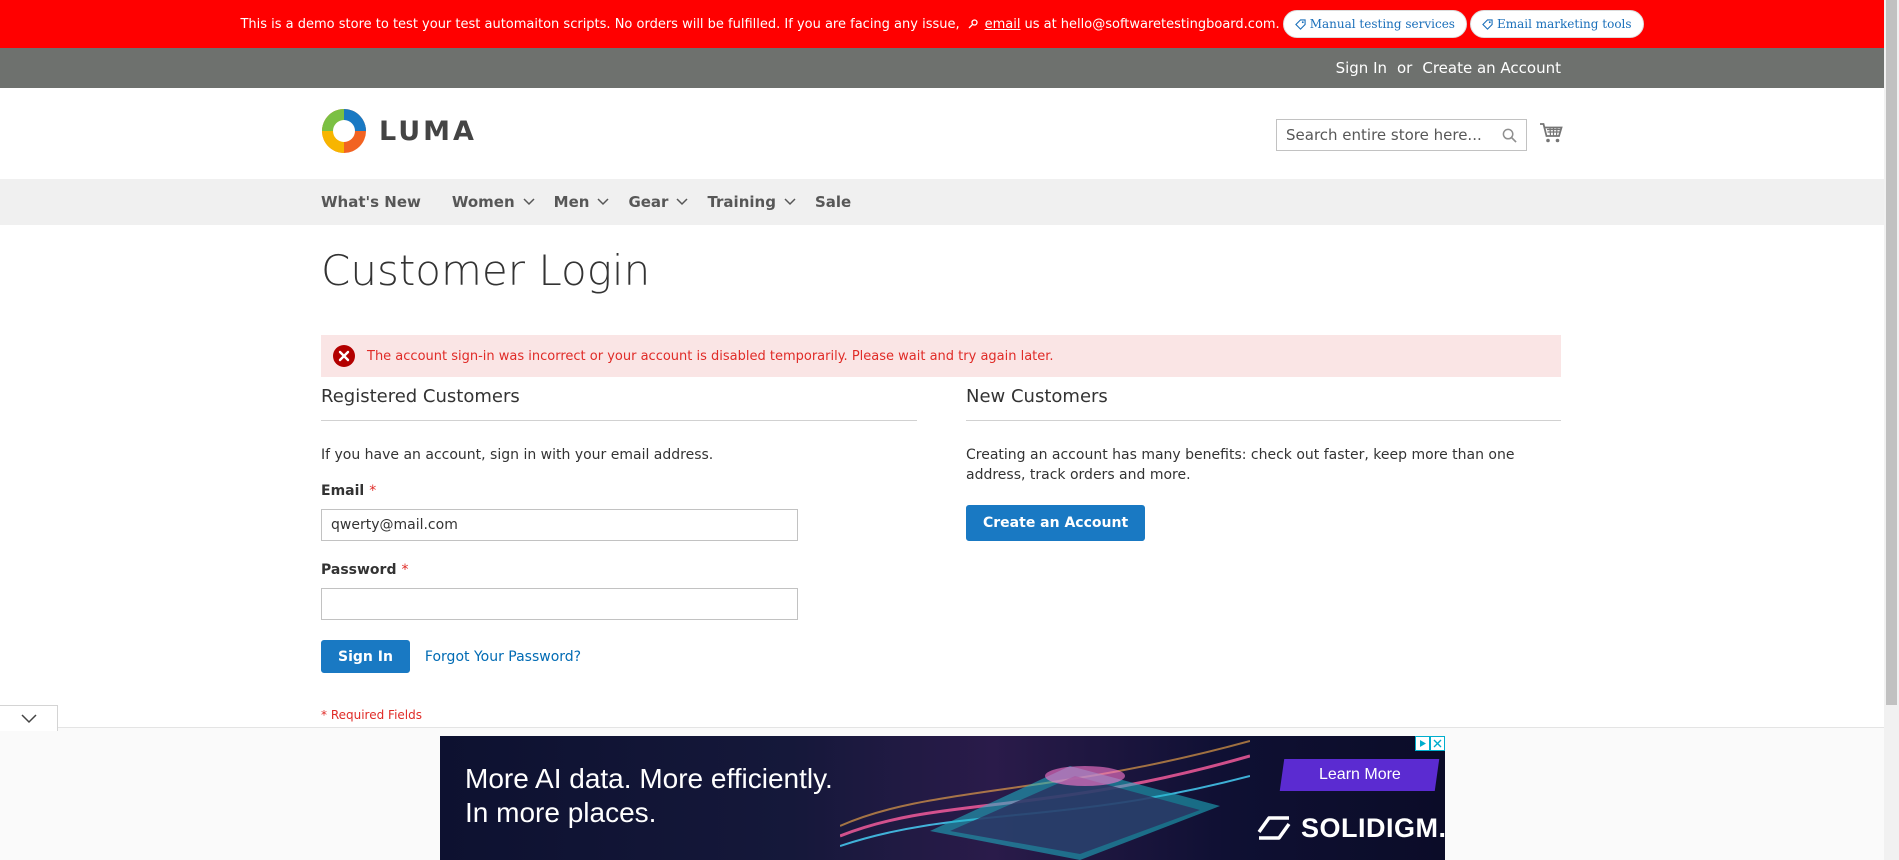 Image resolution: width=1899 pixels, height=860 pixels. I want to click on nav-item-label: Training, so click(741, 202).